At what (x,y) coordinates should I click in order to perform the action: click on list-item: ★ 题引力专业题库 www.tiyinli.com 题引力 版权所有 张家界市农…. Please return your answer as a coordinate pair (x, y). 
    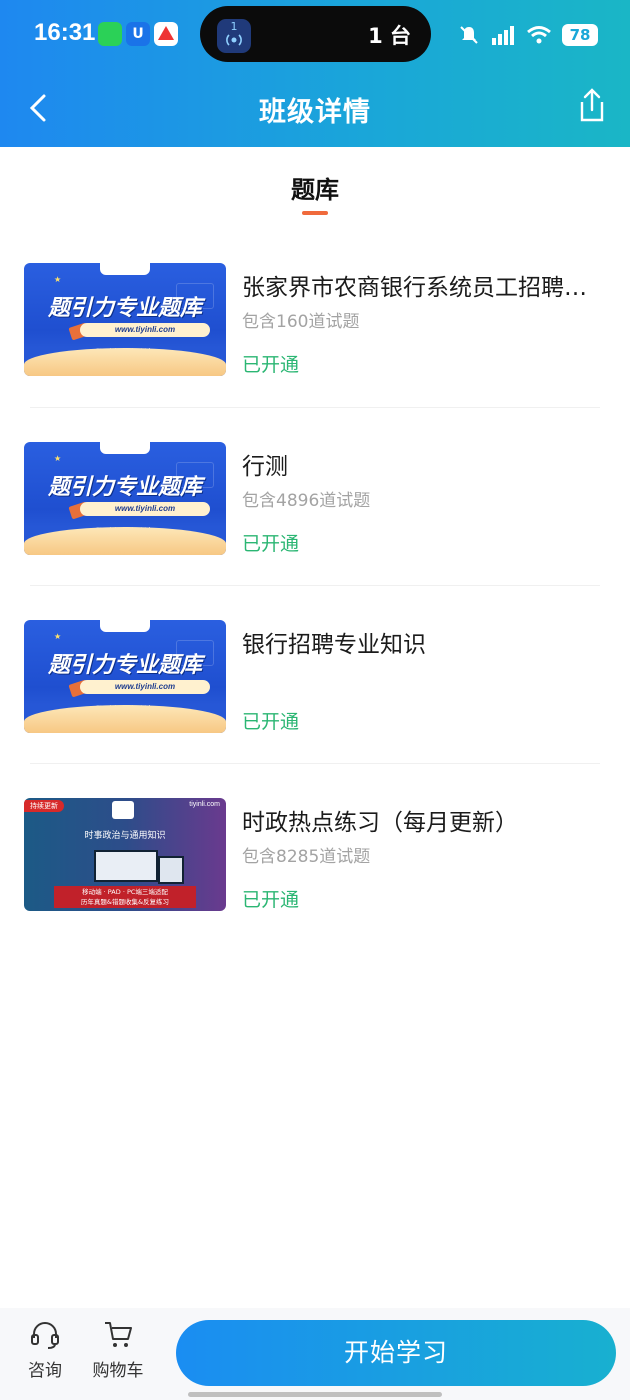
    Looking at the image, I should click on (315, 319).